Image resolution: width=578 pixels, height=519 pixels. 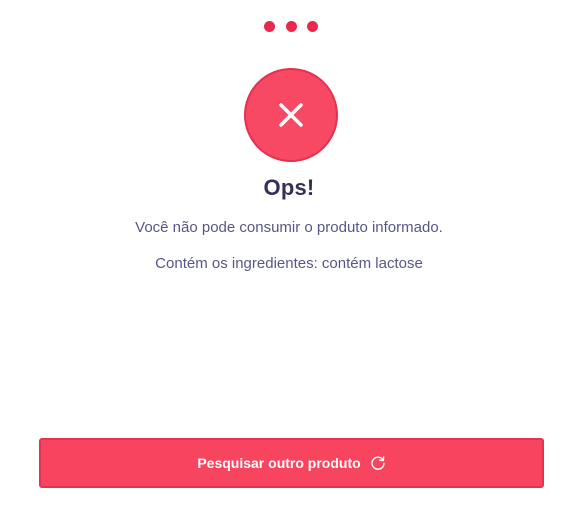 I want to click on ingredients-text: Contém os ingredientes: contém lactose, so click(x=289, y=263).